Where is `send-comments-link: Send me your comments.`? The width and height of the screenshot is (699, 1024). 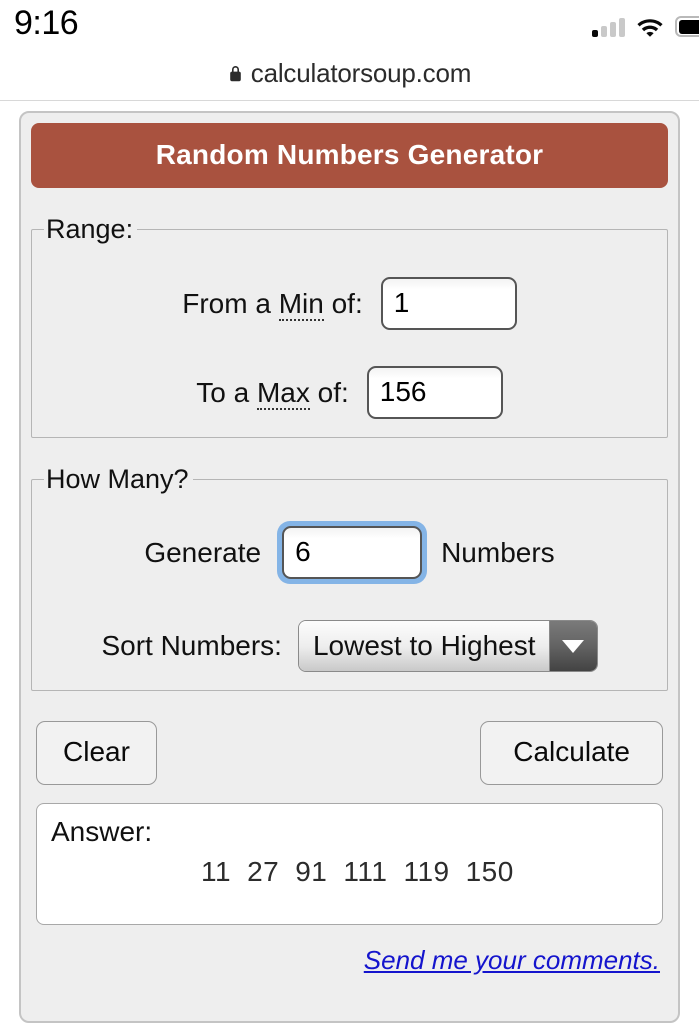 send-comments-link: Send me your comments. is located at coordinates (512, 960).